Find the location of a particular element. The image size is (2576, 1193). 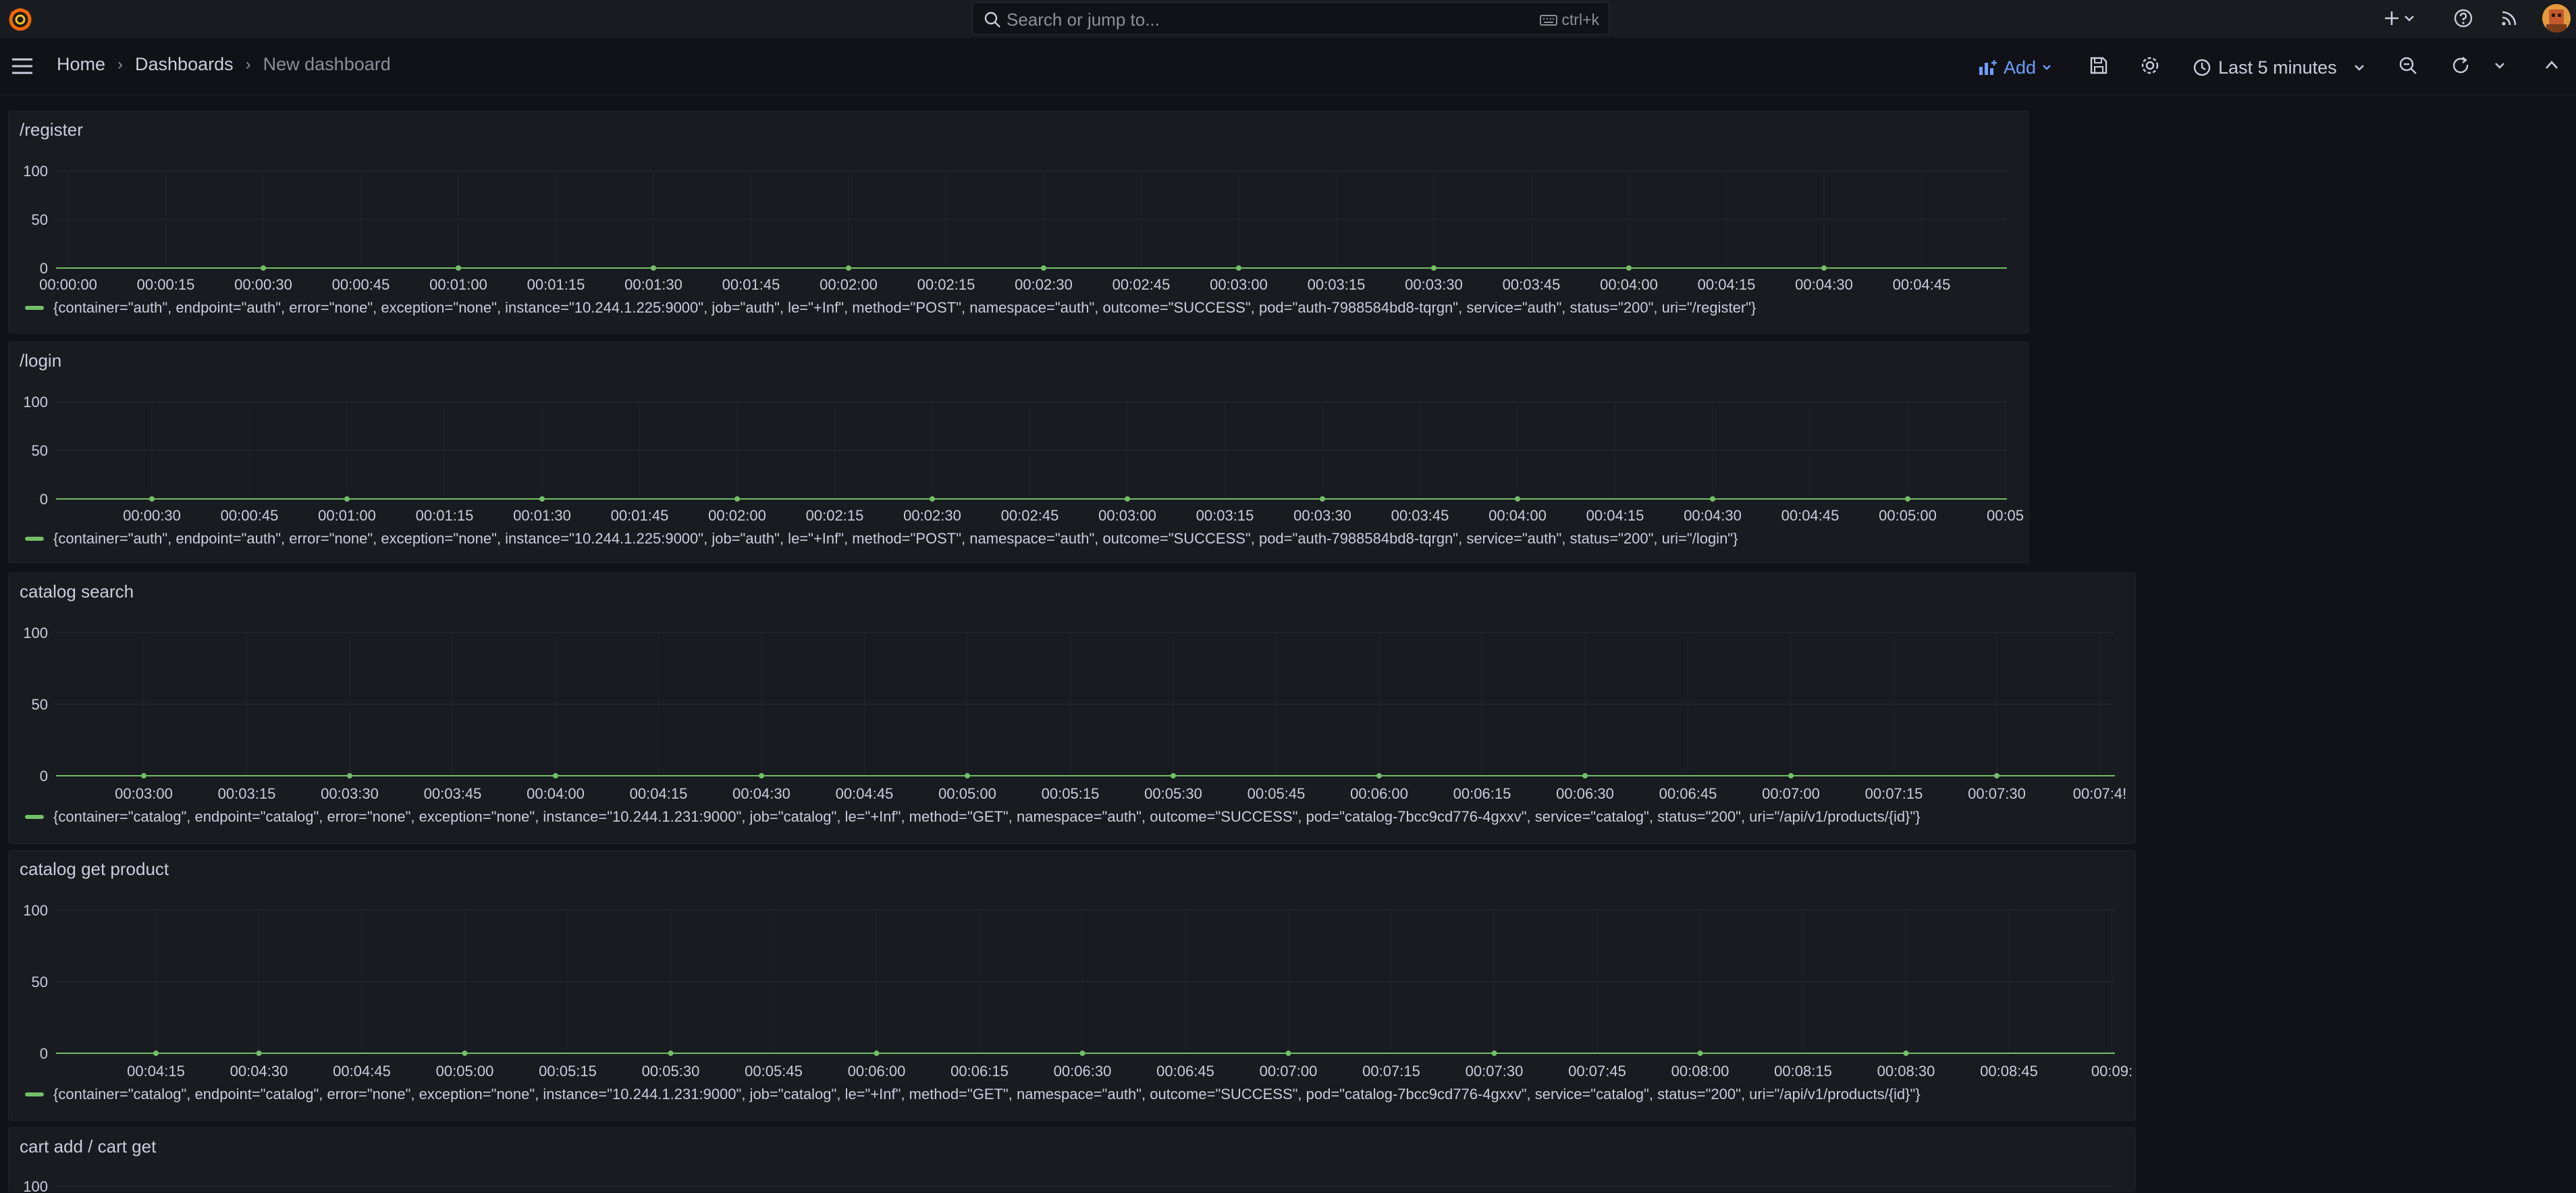

x-tick-label: 00:03:00 is located at coordinates (1239, 285).